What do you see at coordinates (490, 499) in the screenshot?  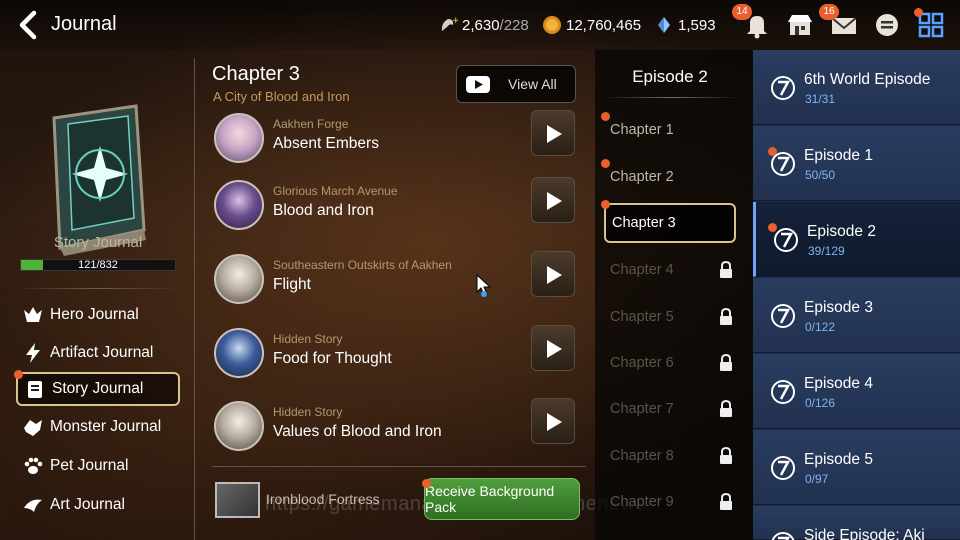 I see `receive-label: Receive Background Pack` at bounding box center [490, 499].